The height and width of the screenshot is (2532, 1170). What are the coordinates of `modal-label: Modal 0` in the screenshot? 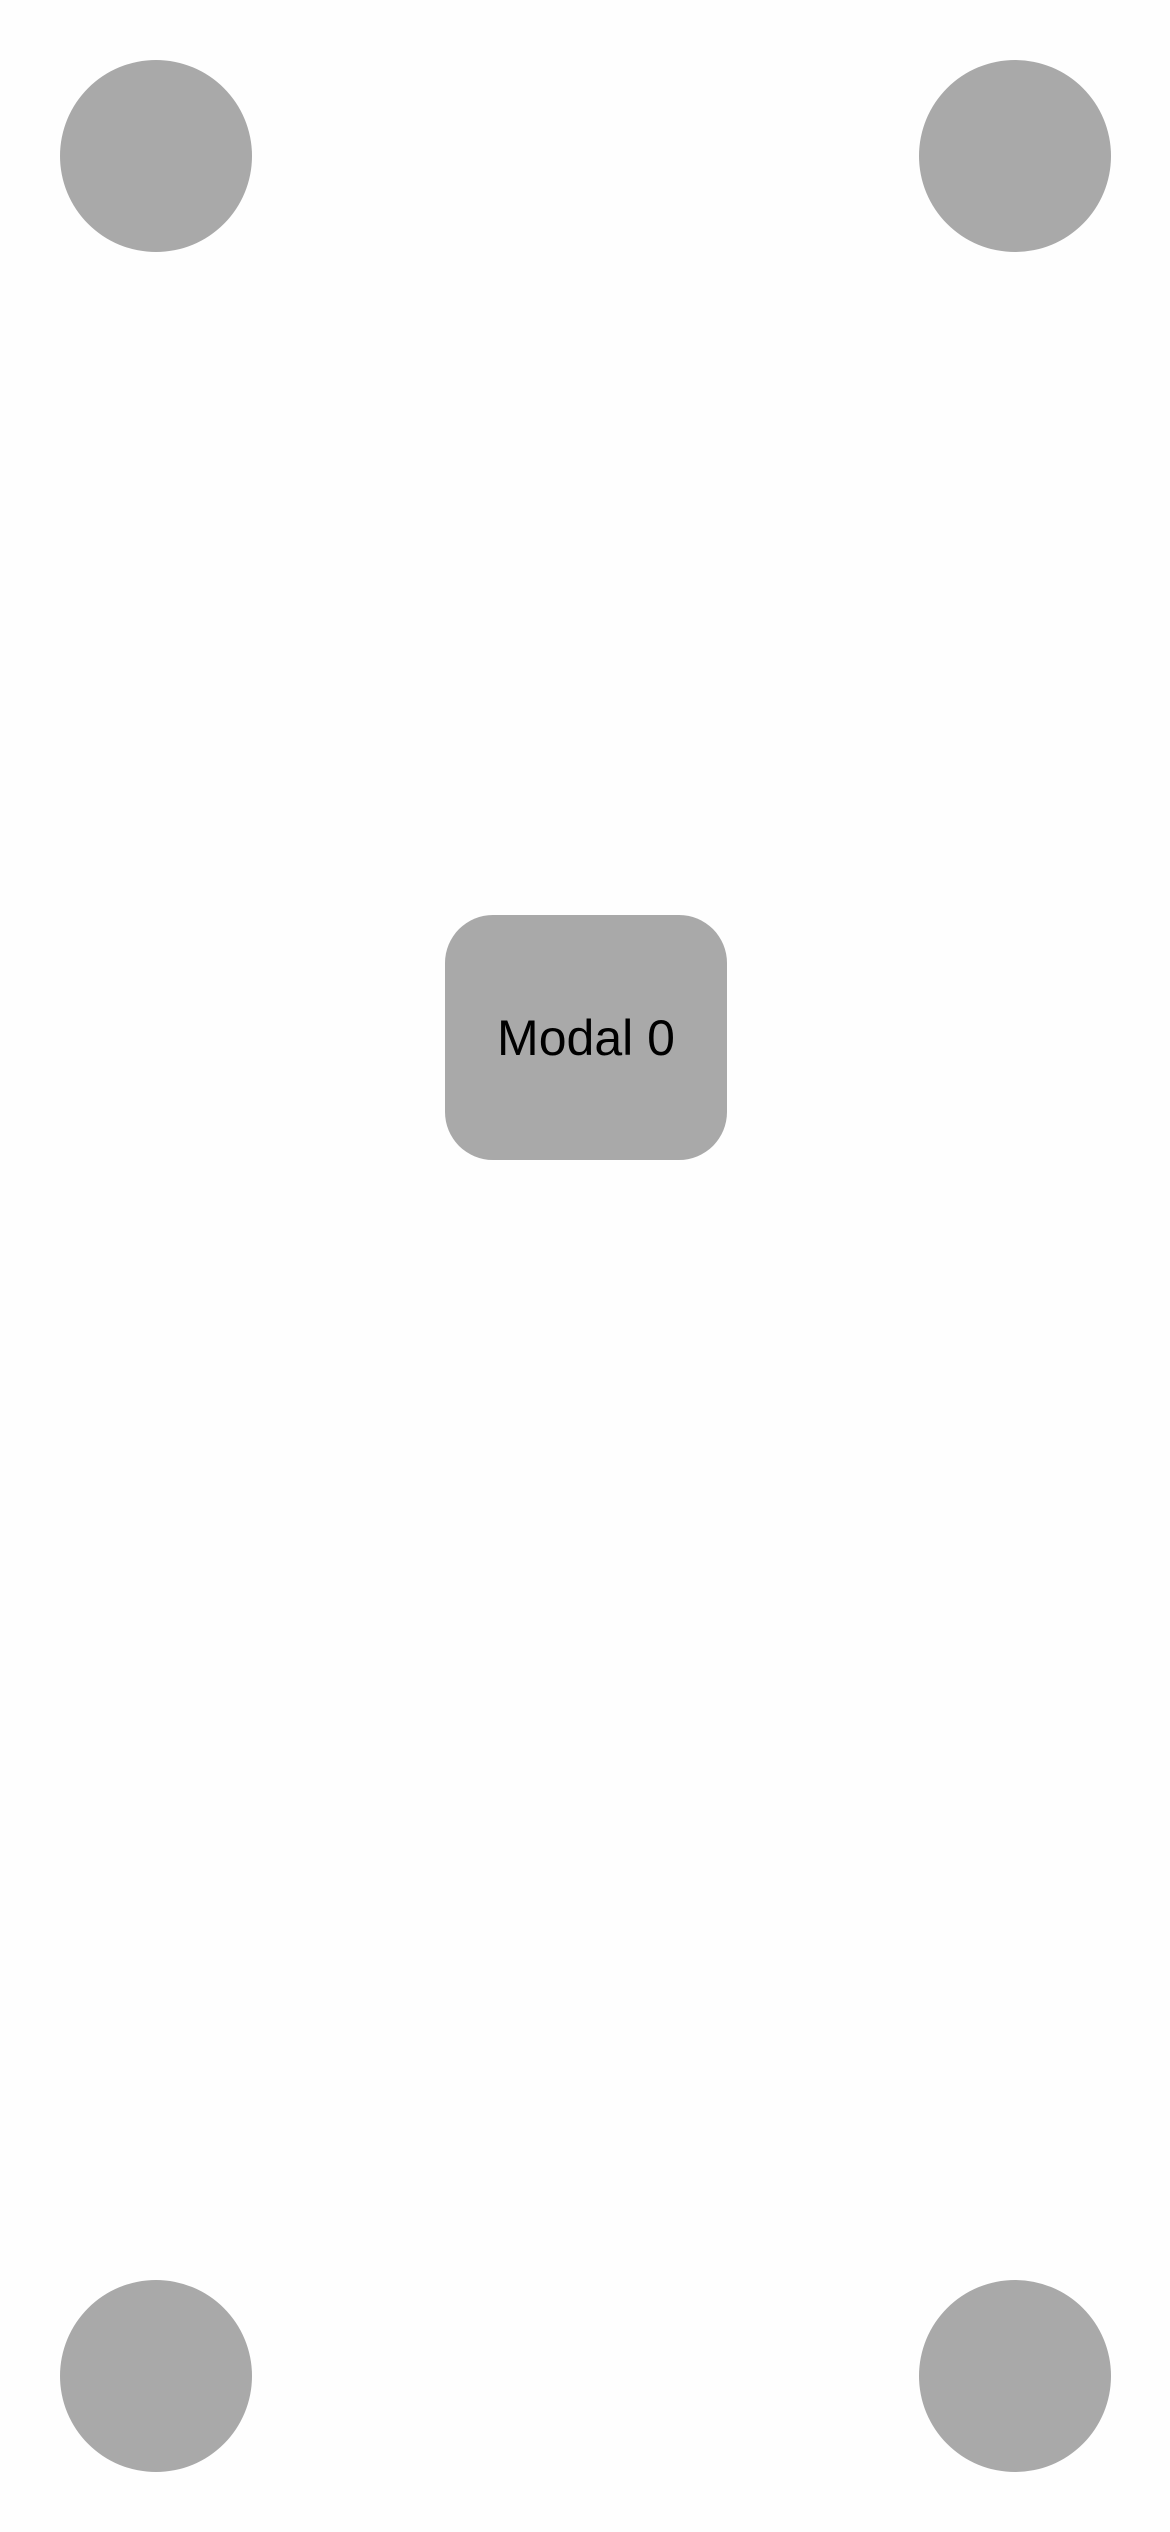 It's located at (586, 1037).